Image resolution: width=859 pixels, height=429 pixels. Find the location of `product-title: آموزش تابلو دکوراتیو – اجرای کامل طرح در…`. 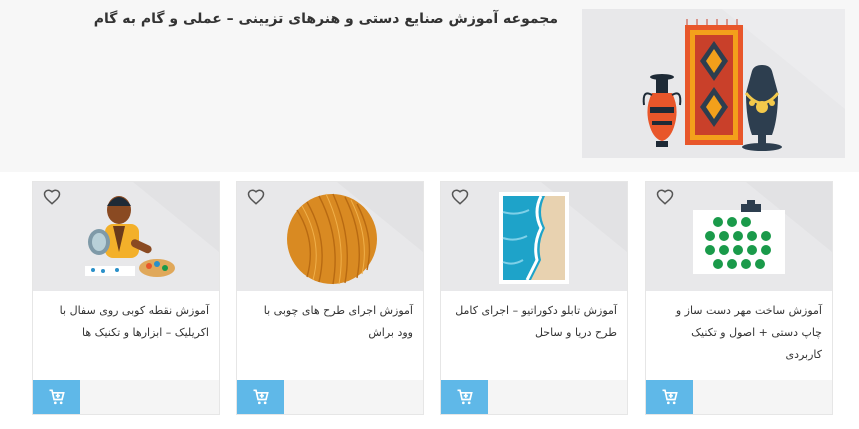

product-title: آموزش تابلو دکوراتیو – اجرای کامل طرح در… is located at coordinates (533, 322).